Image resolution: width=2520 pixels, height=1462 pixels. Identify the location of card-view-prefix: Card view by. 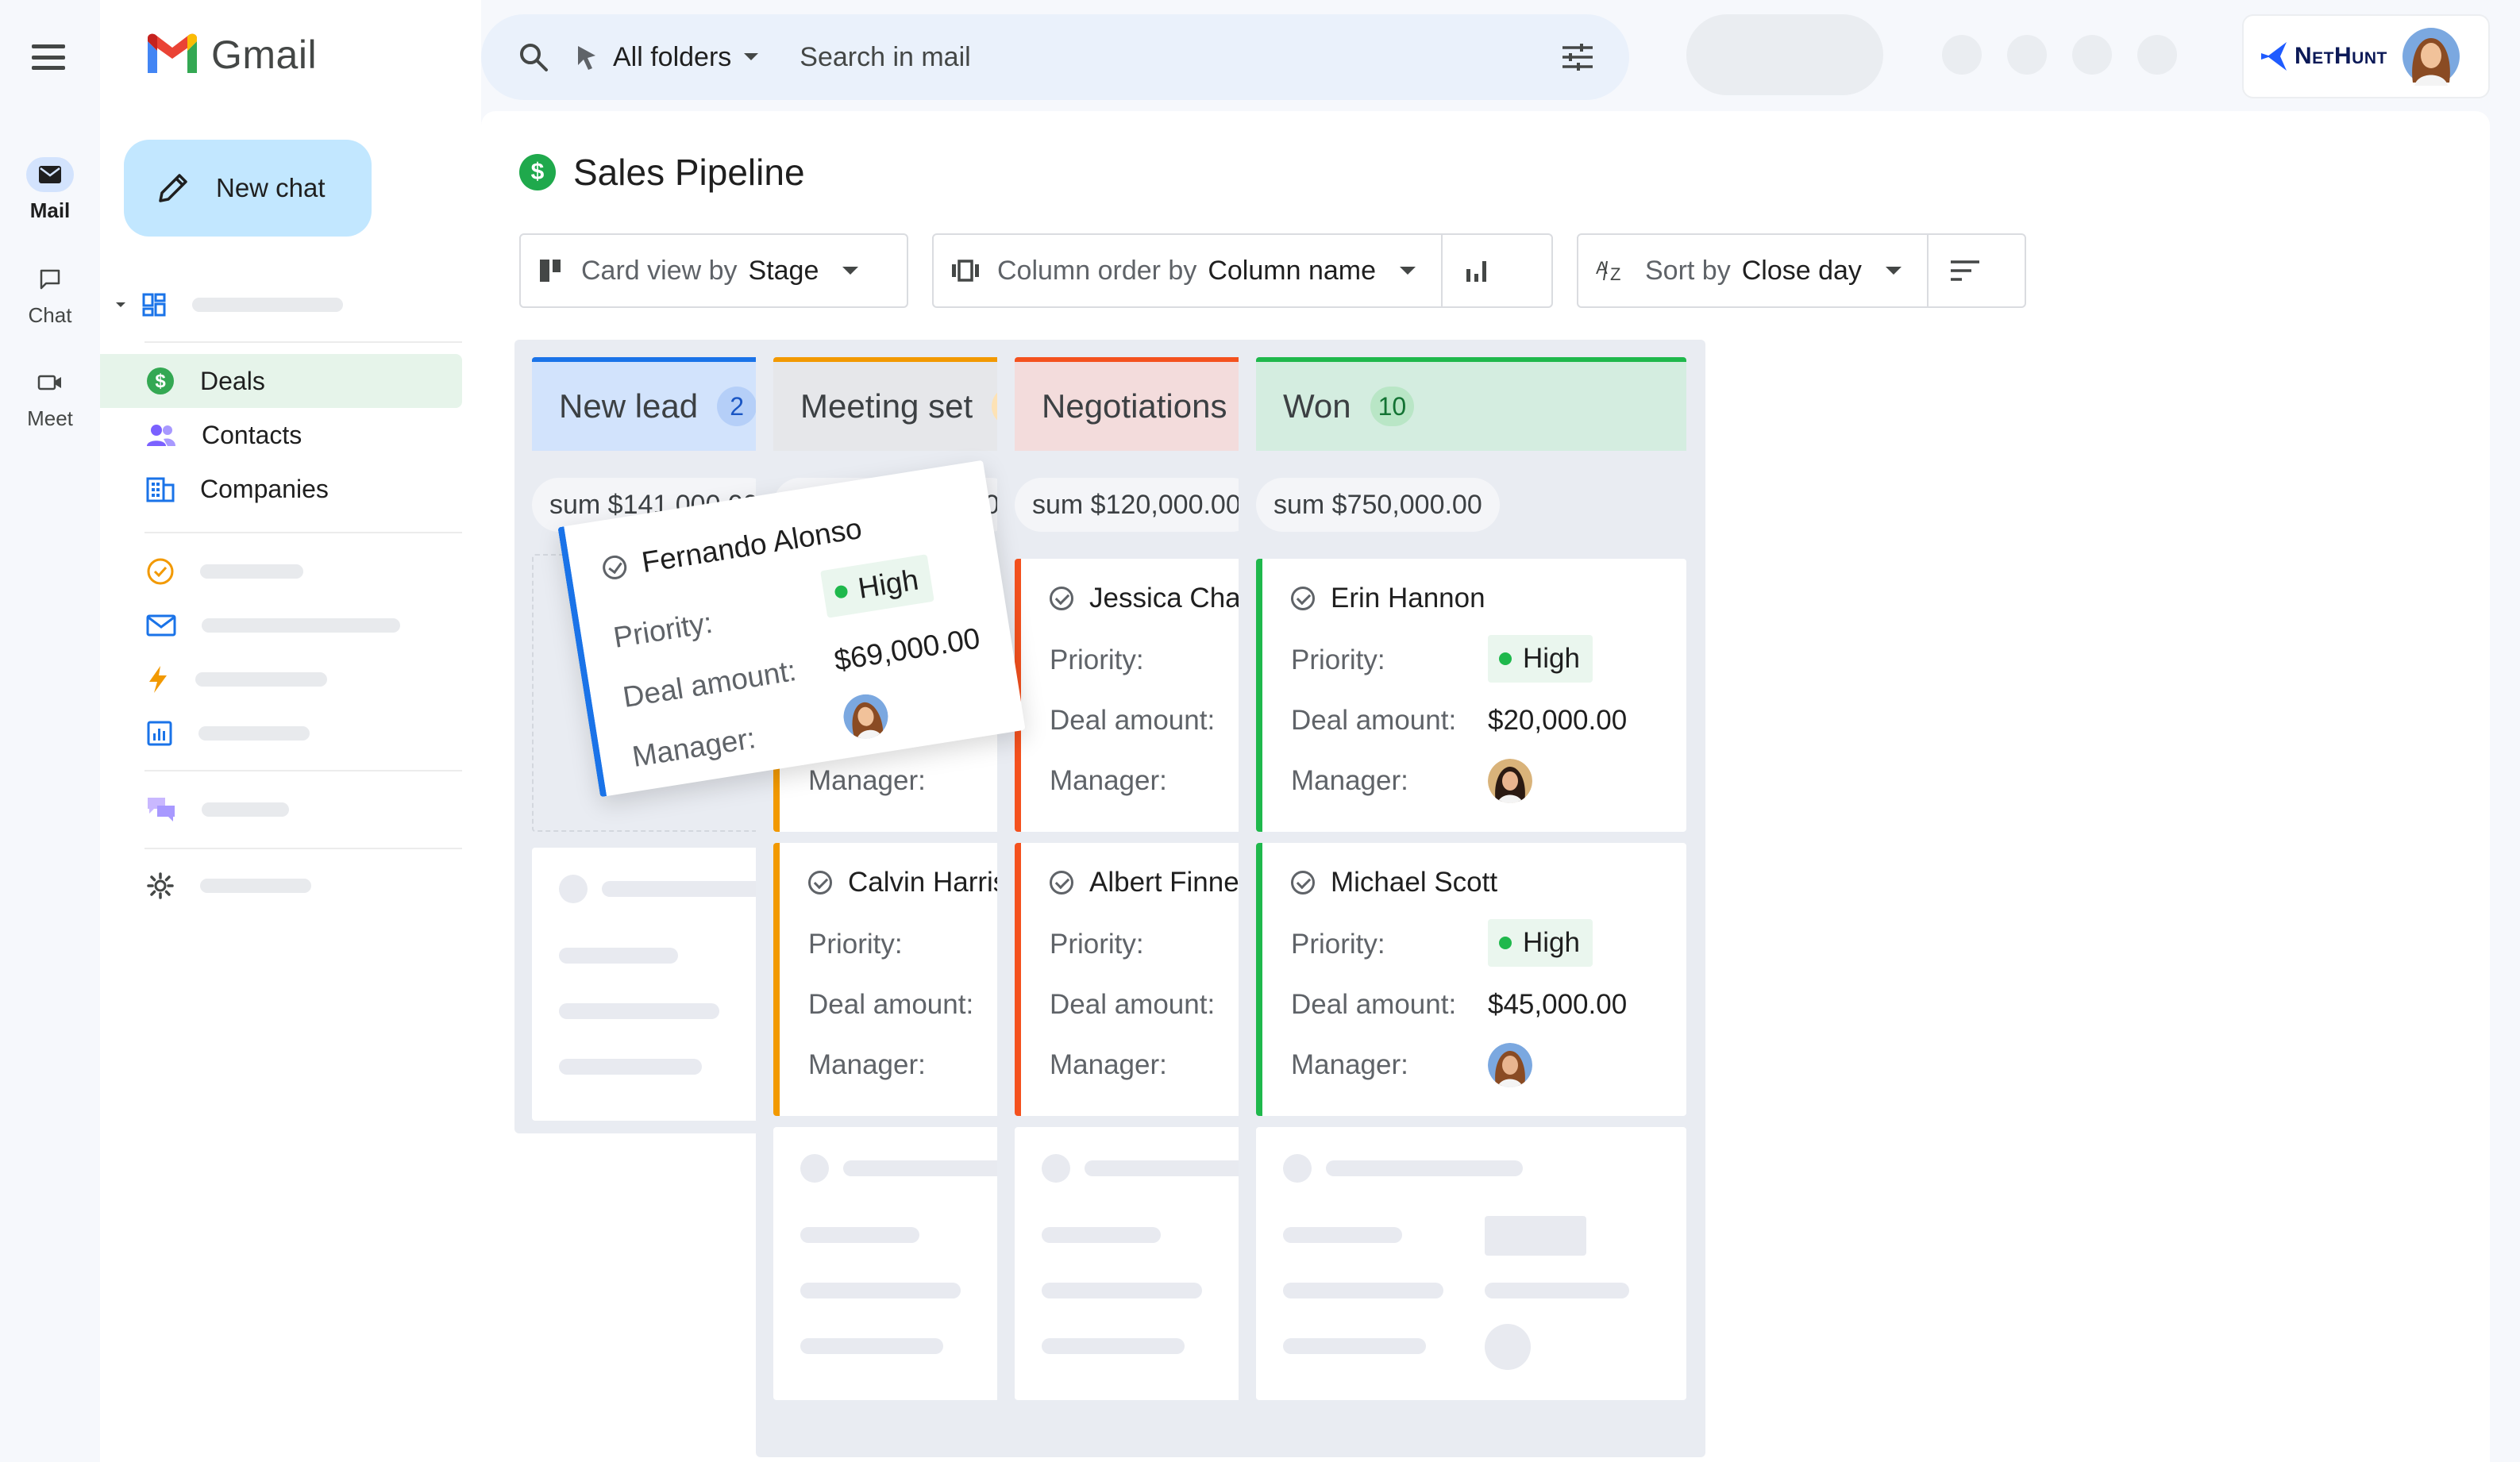
(659, 270).